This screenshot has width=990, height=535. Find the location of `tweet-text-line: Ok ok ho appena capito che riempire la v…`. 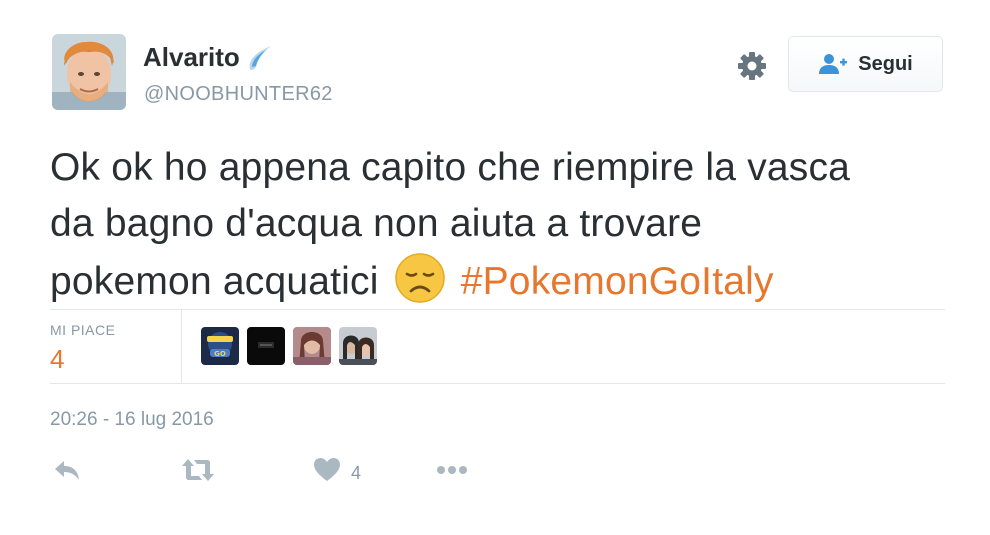

tweet-text-line: Ok ok ho appena capito che riempire la v… is located at coordinates (450, 167).